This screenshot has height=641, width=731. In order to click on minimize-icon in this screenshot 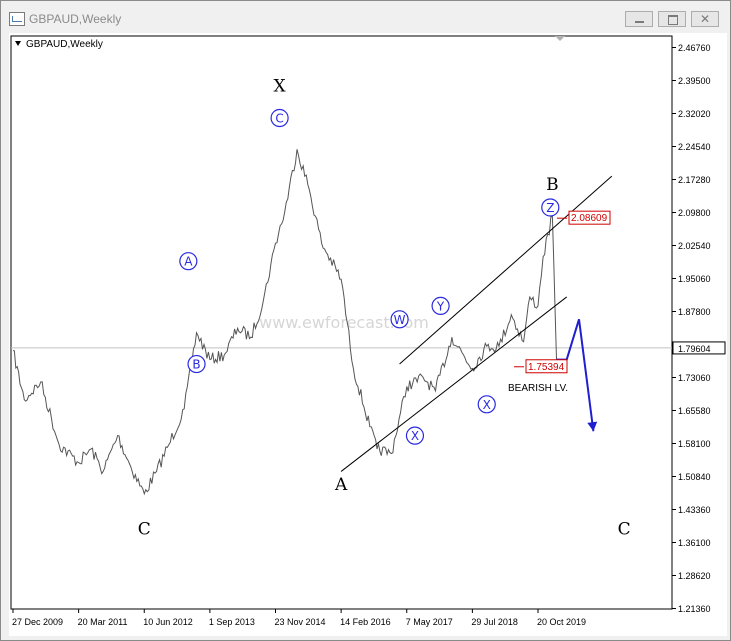, I will do `click(639, 22)`.